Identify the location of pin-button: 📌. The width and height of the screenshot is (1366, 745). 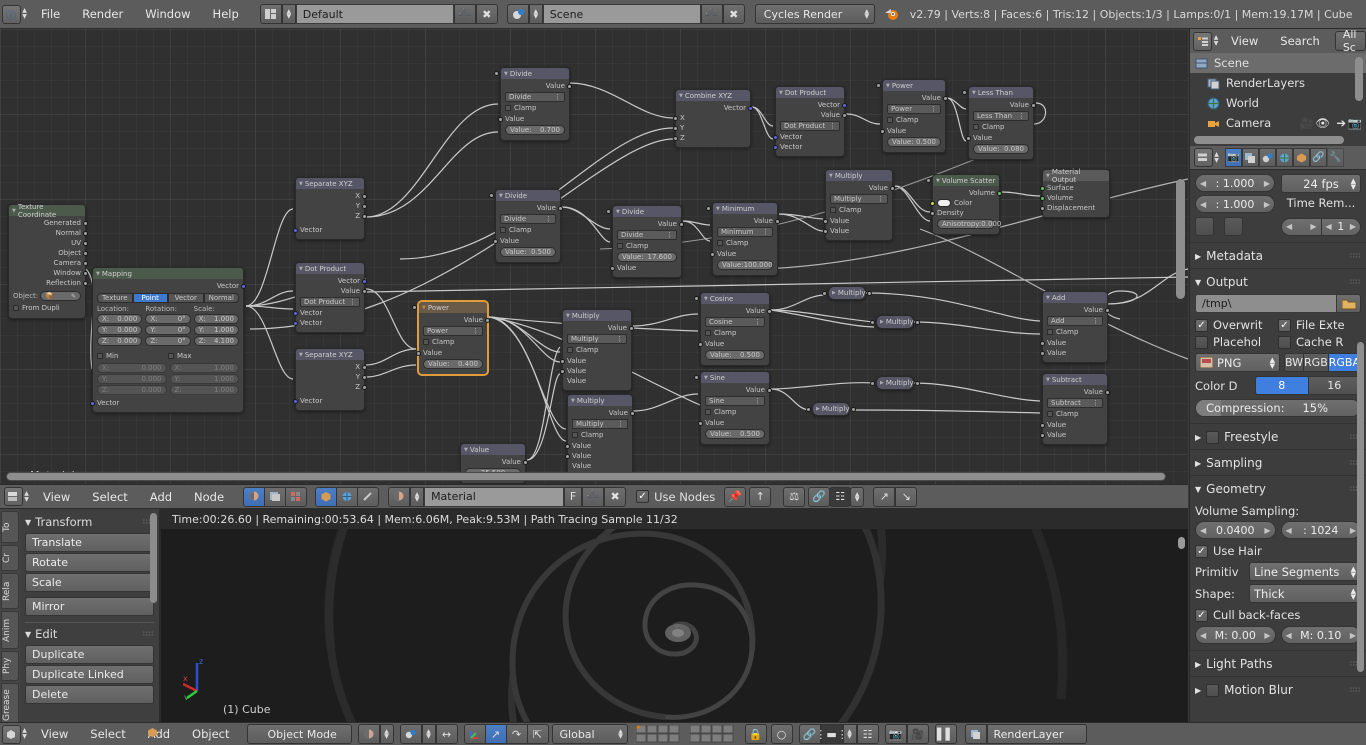
(735, 496).